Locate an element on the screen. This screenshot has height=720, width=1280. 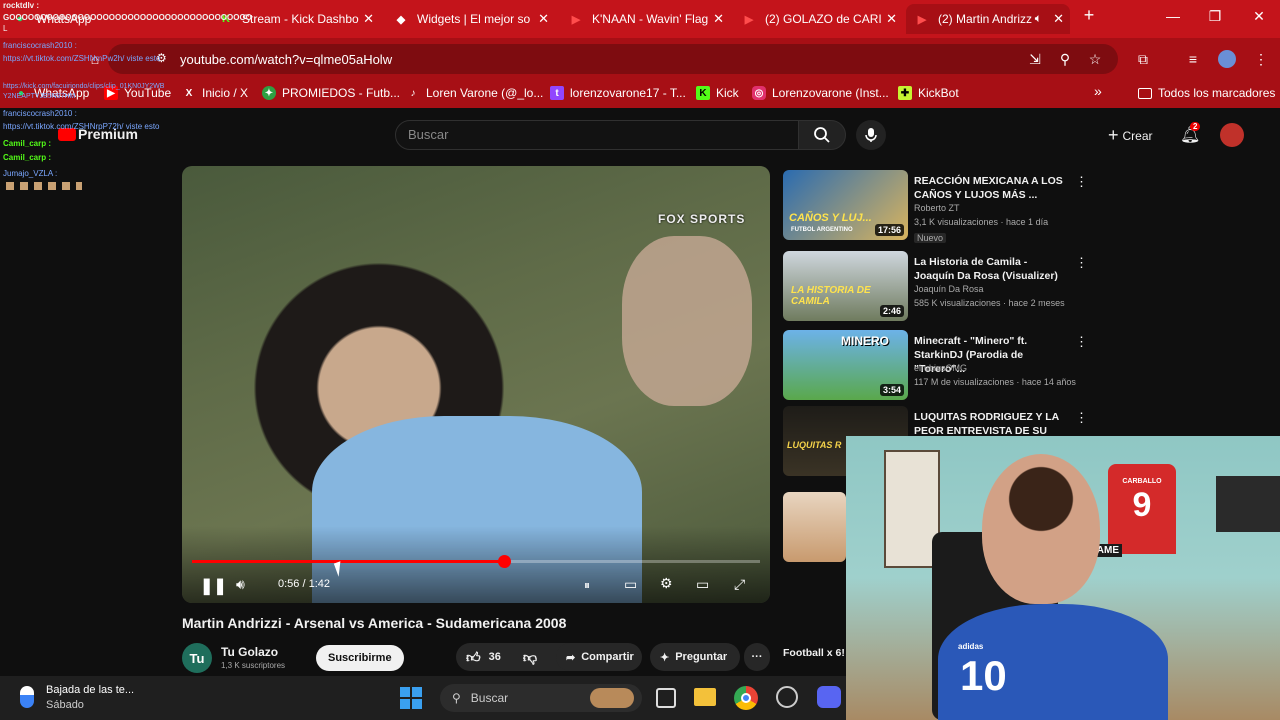
like-icon: 👍︎ is located at coordinates (473, 657).